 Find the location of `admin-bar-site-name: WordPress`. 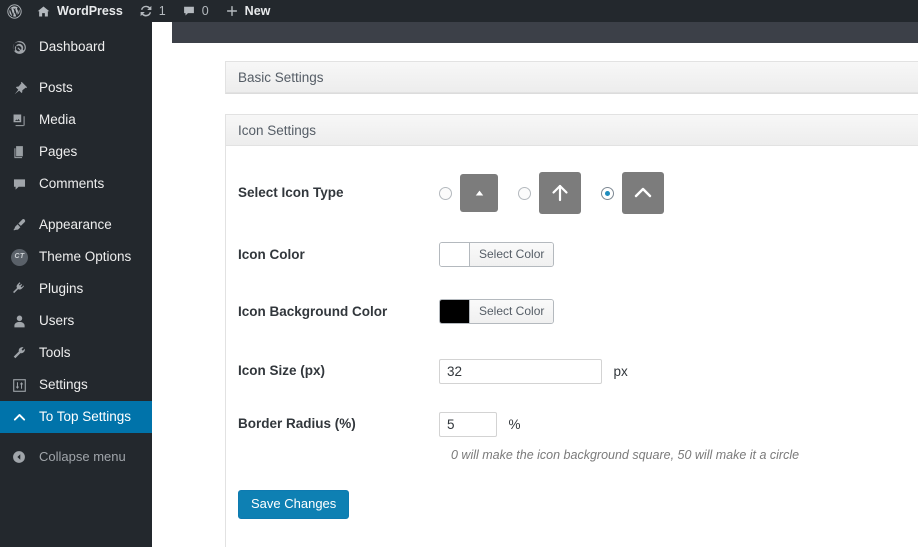

admin-bar-site-name: WordPress is located at coordinates (79, 11).